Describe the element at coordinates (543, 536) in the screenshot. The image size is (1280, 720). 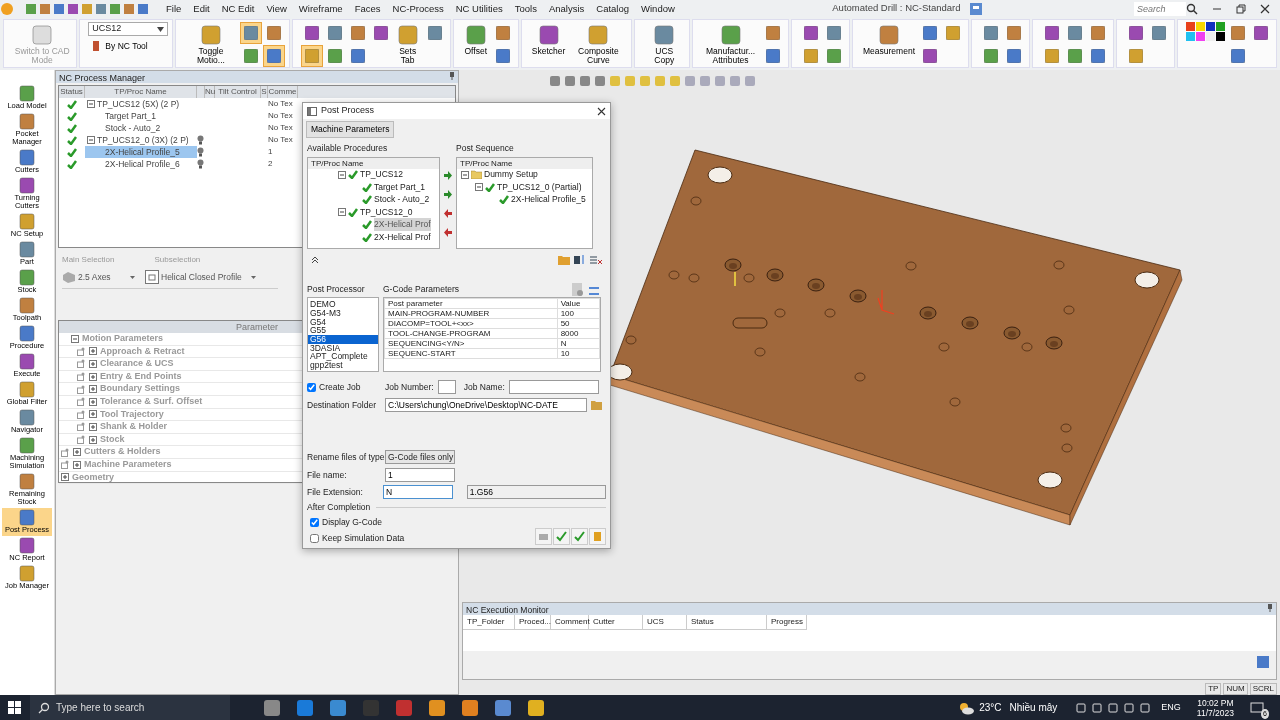
I see `print-button` at that location.